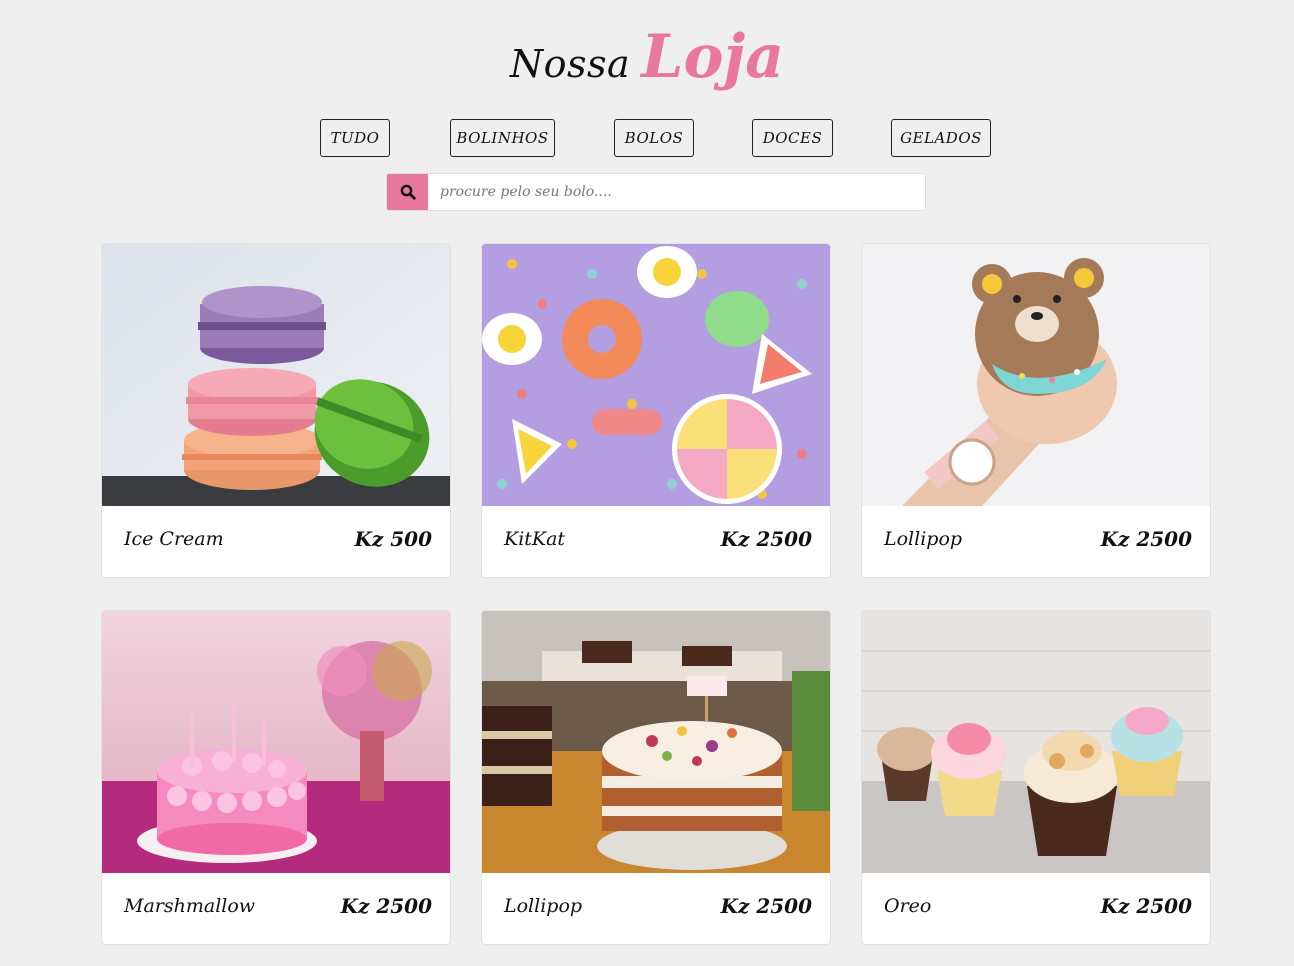 Image resolution: width=1294 pixels, height=966 pixels. Describe the element at coordinates (355, 138) in the screenshot. I see `filter-tudo-button: TUDO` at that location.